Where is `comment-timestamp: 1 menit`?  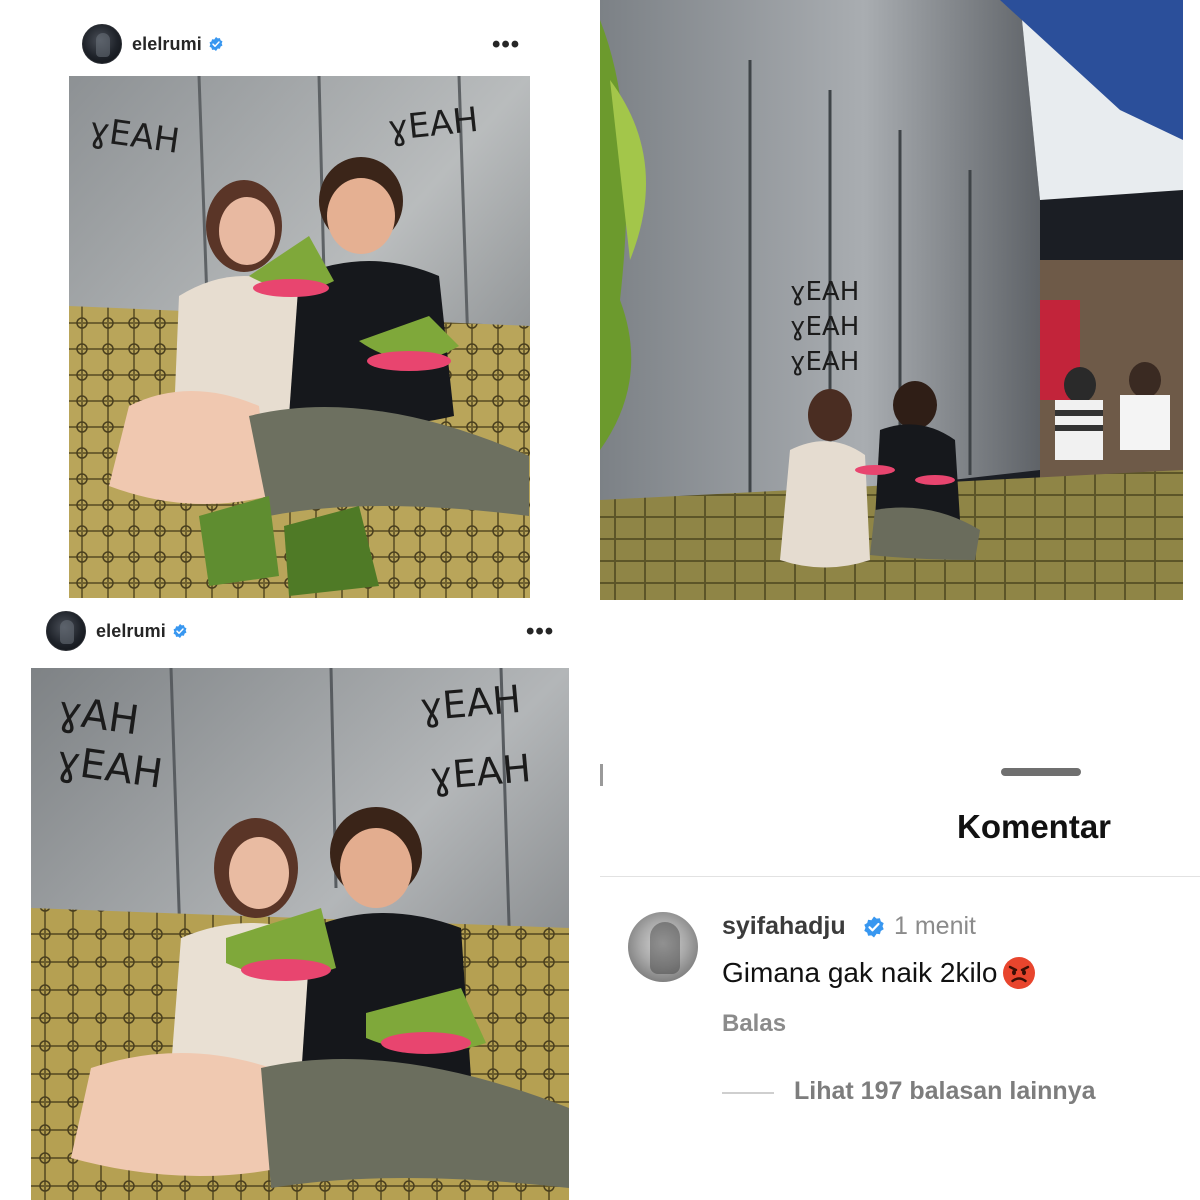 comment-timestamp: 1 menit is located at coordinates (935, 926).